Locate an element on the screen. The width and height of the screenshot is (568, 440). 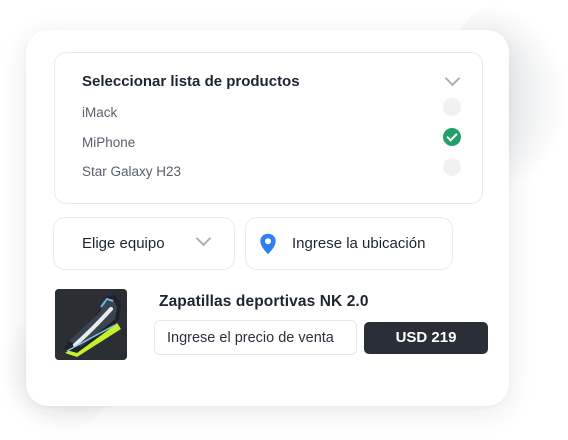
product-image is located at coordinates (91, 324).